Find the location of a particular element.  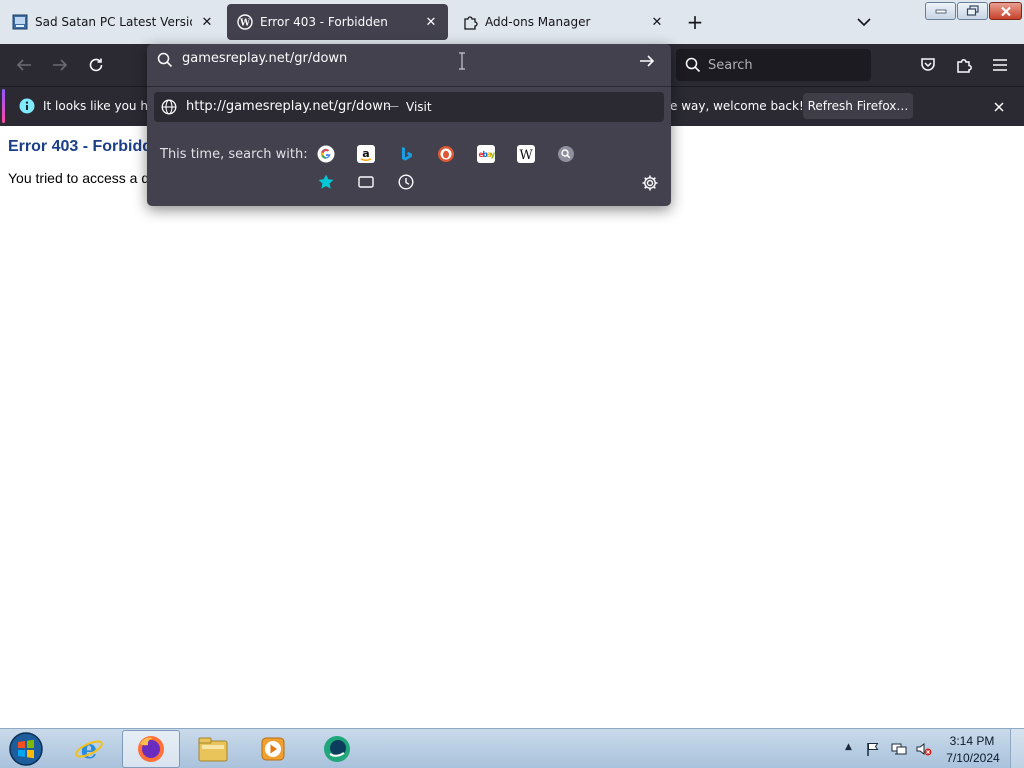

url-input: gamesreplay.net/gr/down is located at coordinates (264, 58).